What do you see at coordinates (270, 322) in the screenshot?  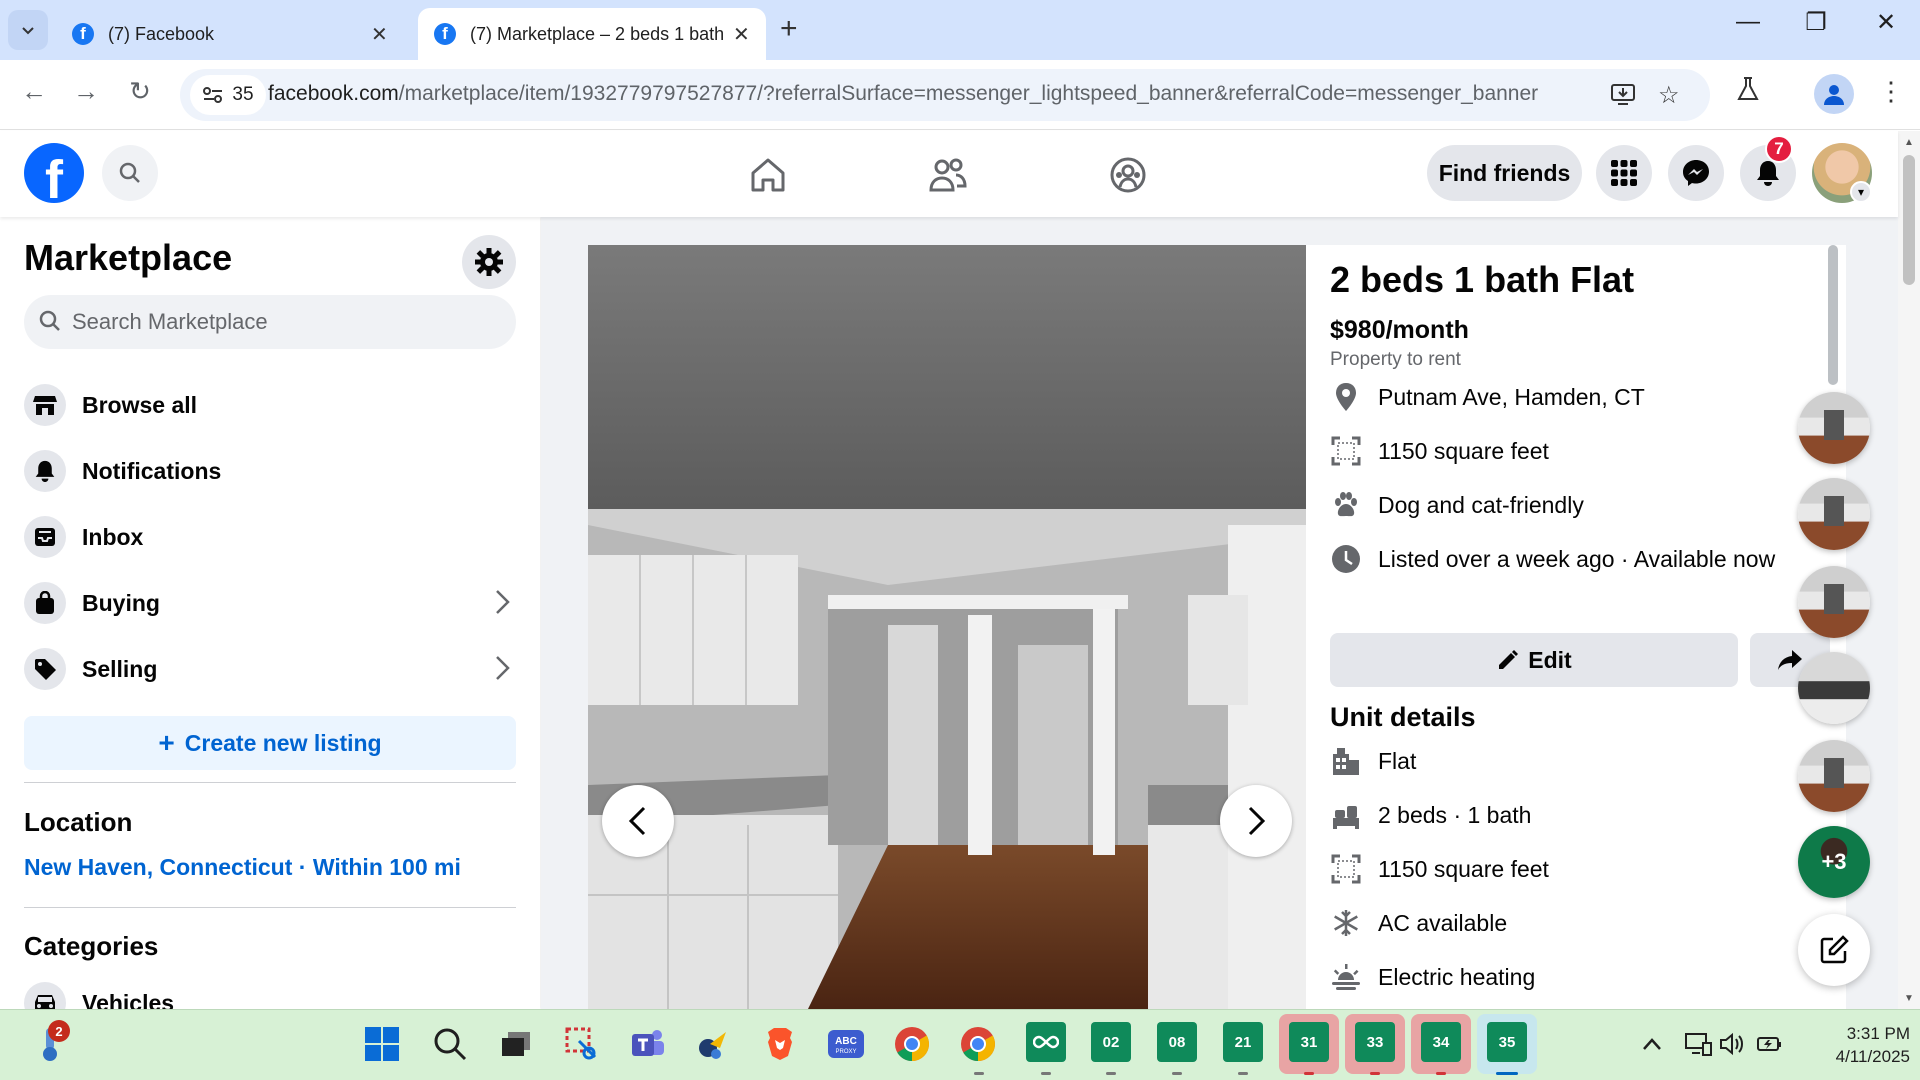 I see `marketplace-search-input: Search Marketplace` at bounding box center [270, 322].